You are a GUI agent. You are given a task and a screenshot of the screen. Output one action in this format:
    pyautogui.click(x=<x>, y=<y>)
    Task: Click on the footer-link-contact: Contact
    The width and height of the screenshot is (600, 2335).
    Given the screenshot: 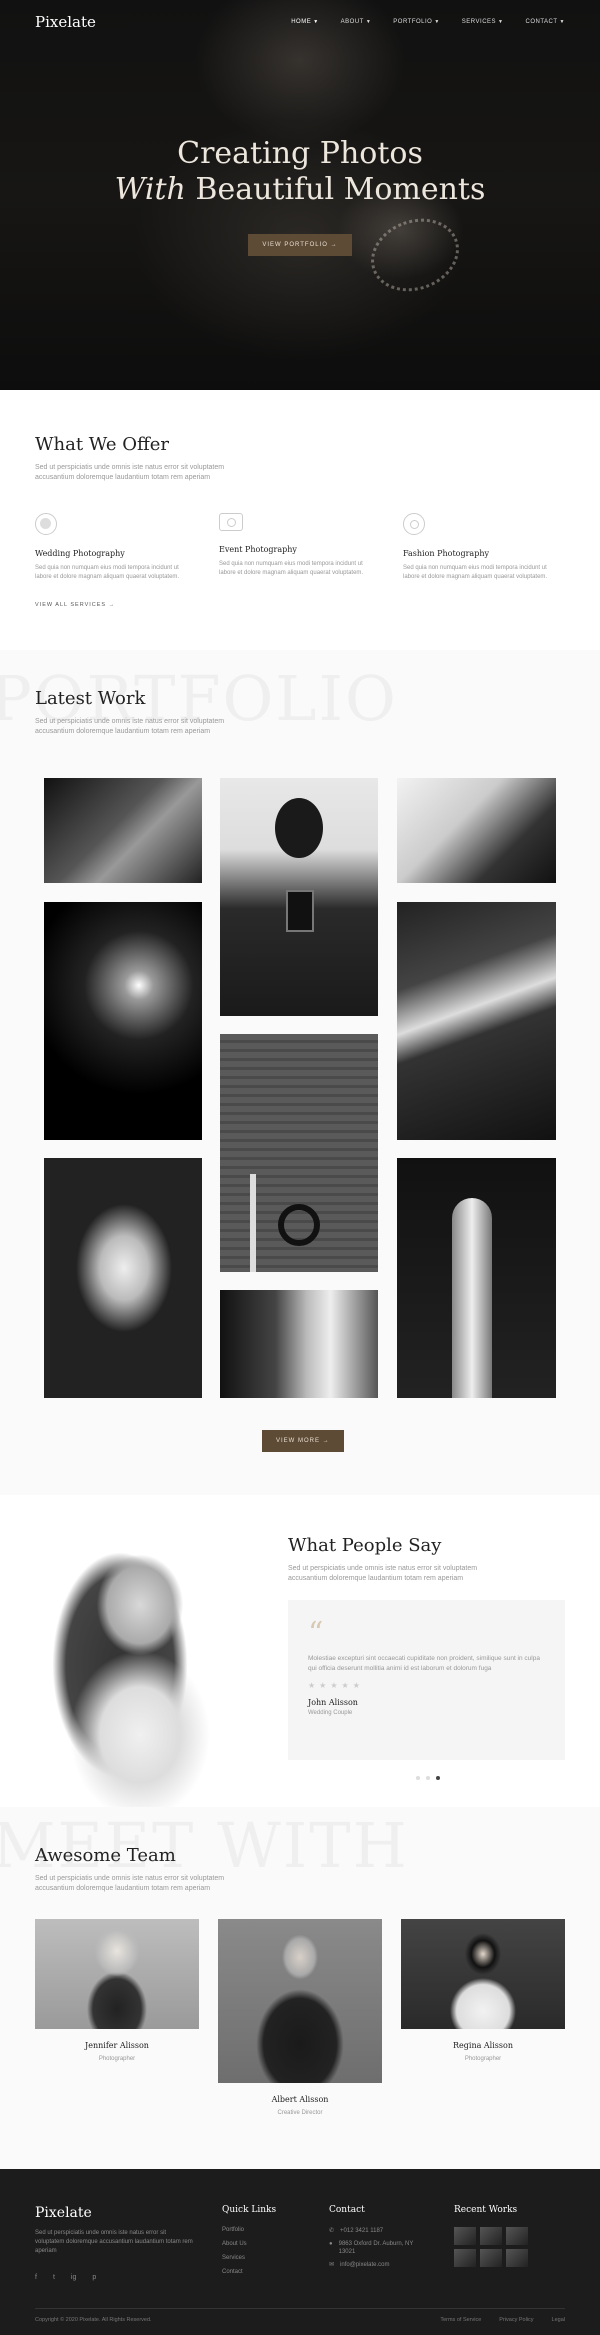 What is the action you would take?
    pyautogui.click(x=249, y=2272)
    